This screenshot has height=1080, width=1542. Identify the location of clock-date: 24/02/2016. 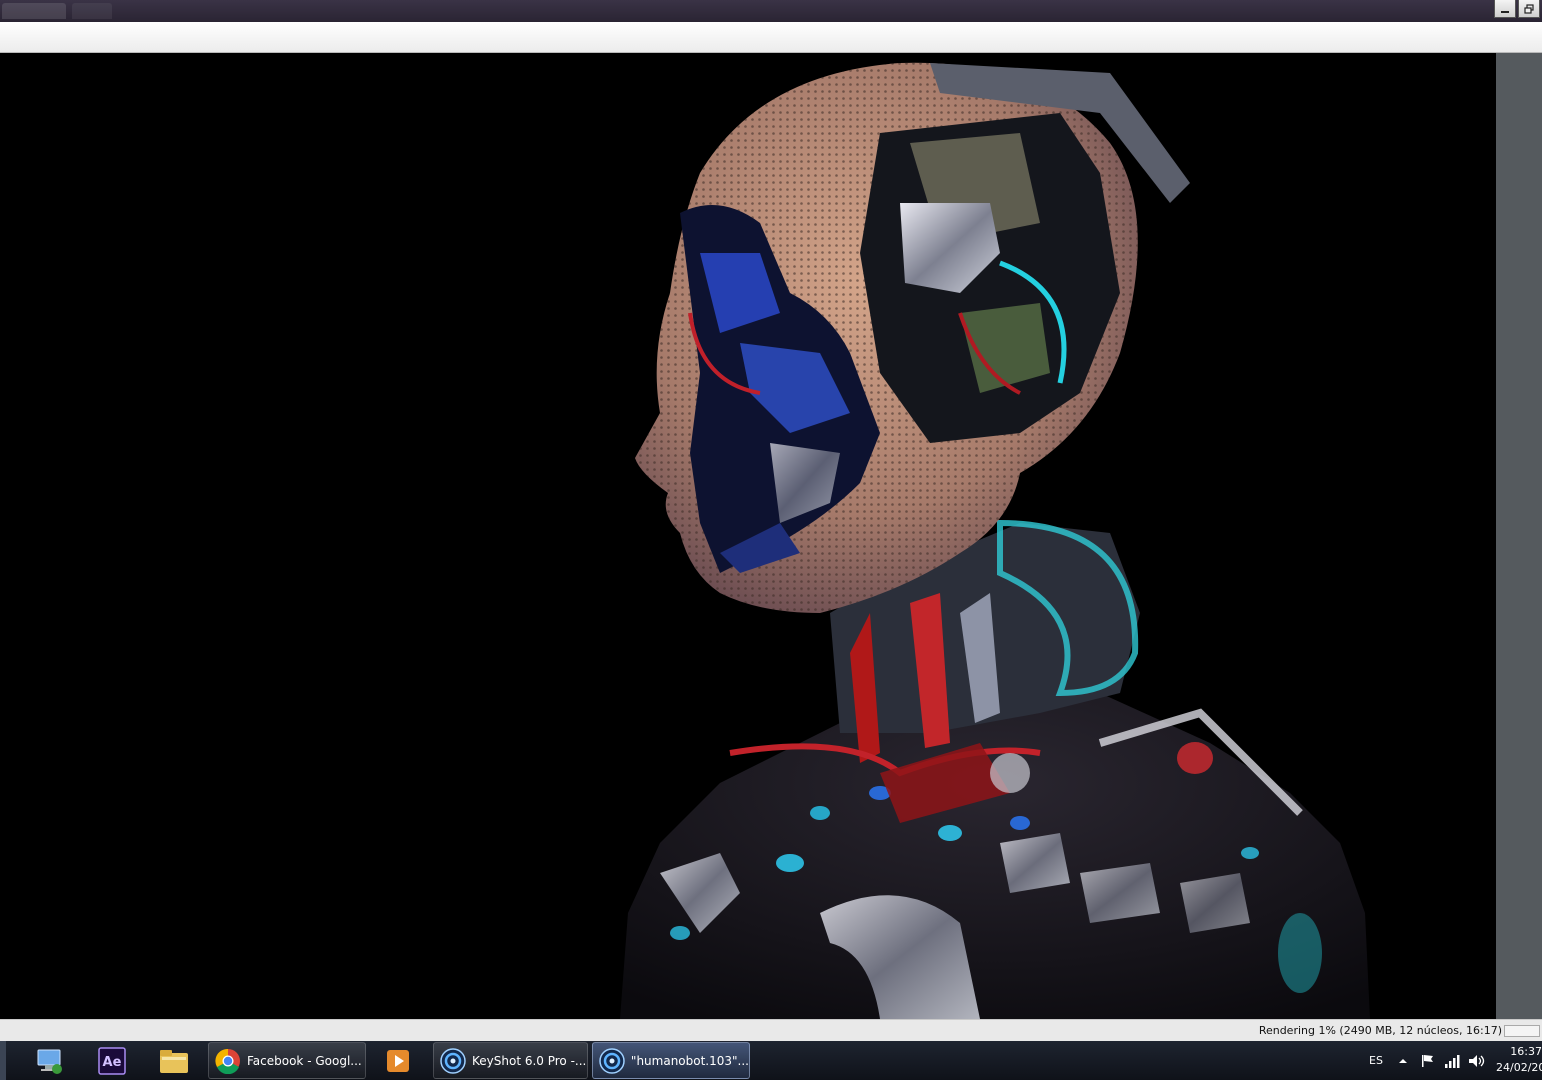
(1519, 1067).